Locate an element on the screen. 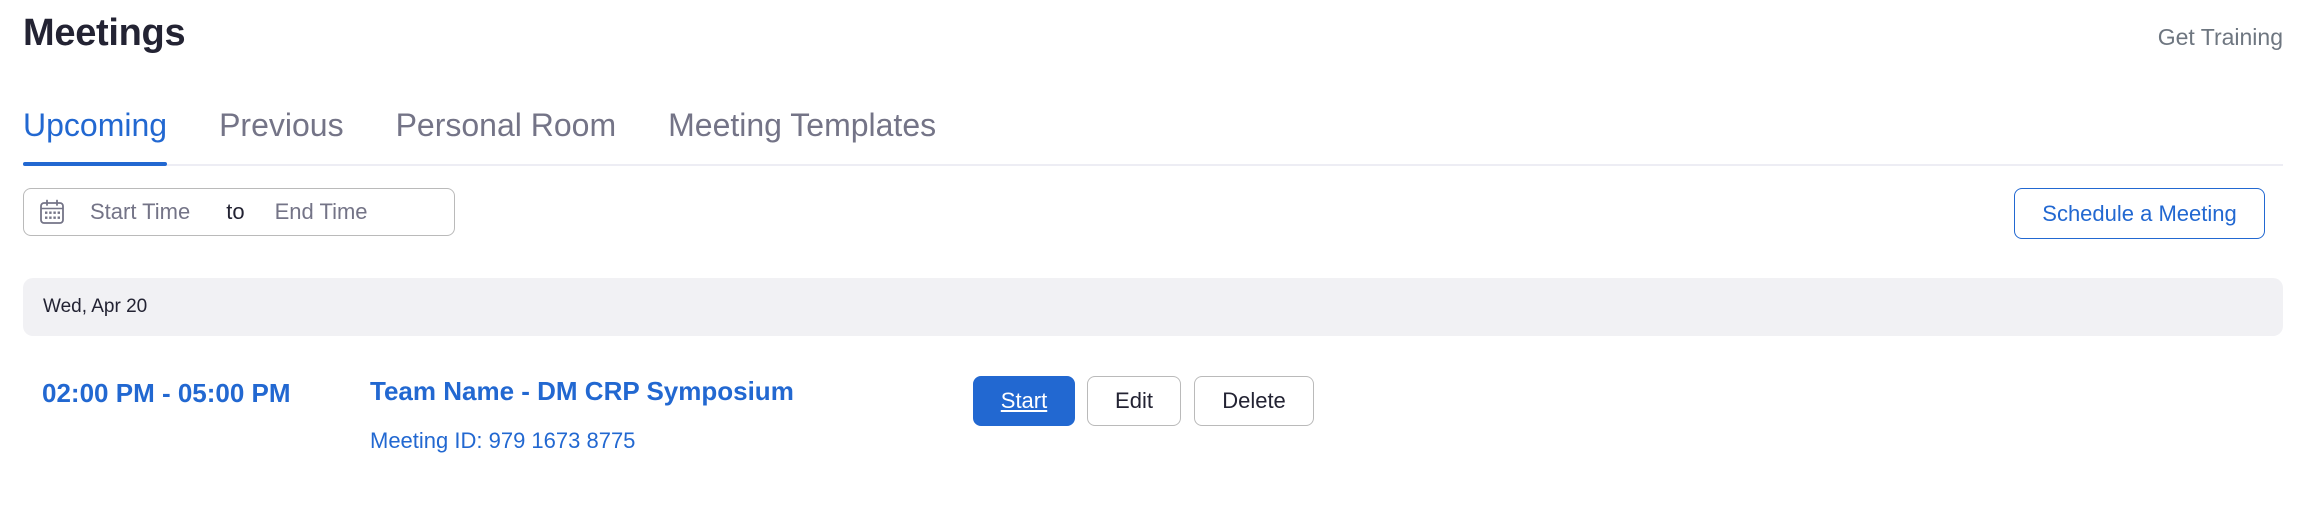 The height and width of the screenshot is (516, 2304). tab-upcoming: Upcoming is located at coordinates (95, 132).